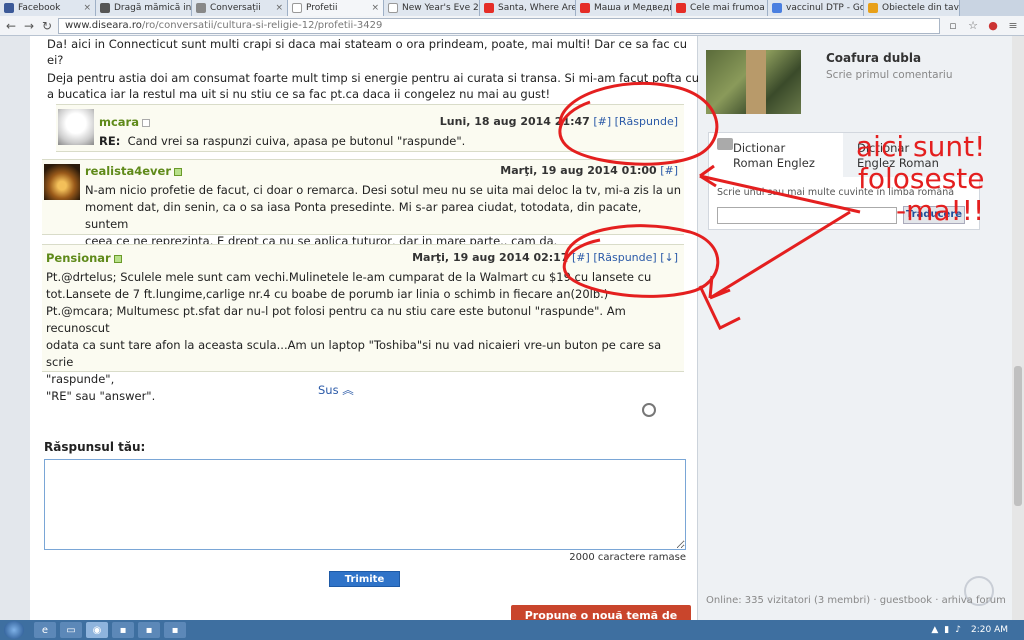 The width and height of the screenshot is (1024, 640). I want to click on tab-label: Profetii, so click(322, 8).